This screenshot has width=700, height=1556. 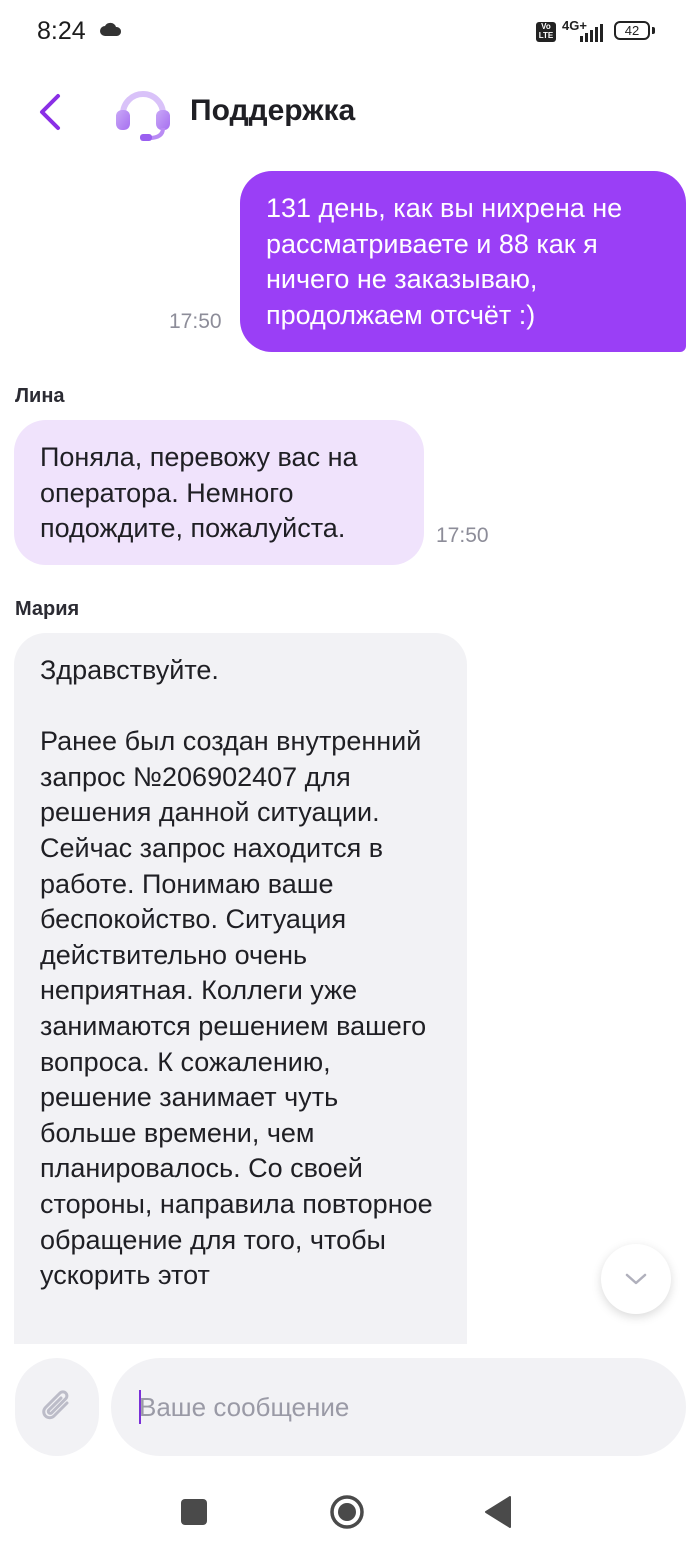 What do you see at coordinates (347, 1512) in the screenshot?
I see `home-button` at bounding box center [347, 1512].